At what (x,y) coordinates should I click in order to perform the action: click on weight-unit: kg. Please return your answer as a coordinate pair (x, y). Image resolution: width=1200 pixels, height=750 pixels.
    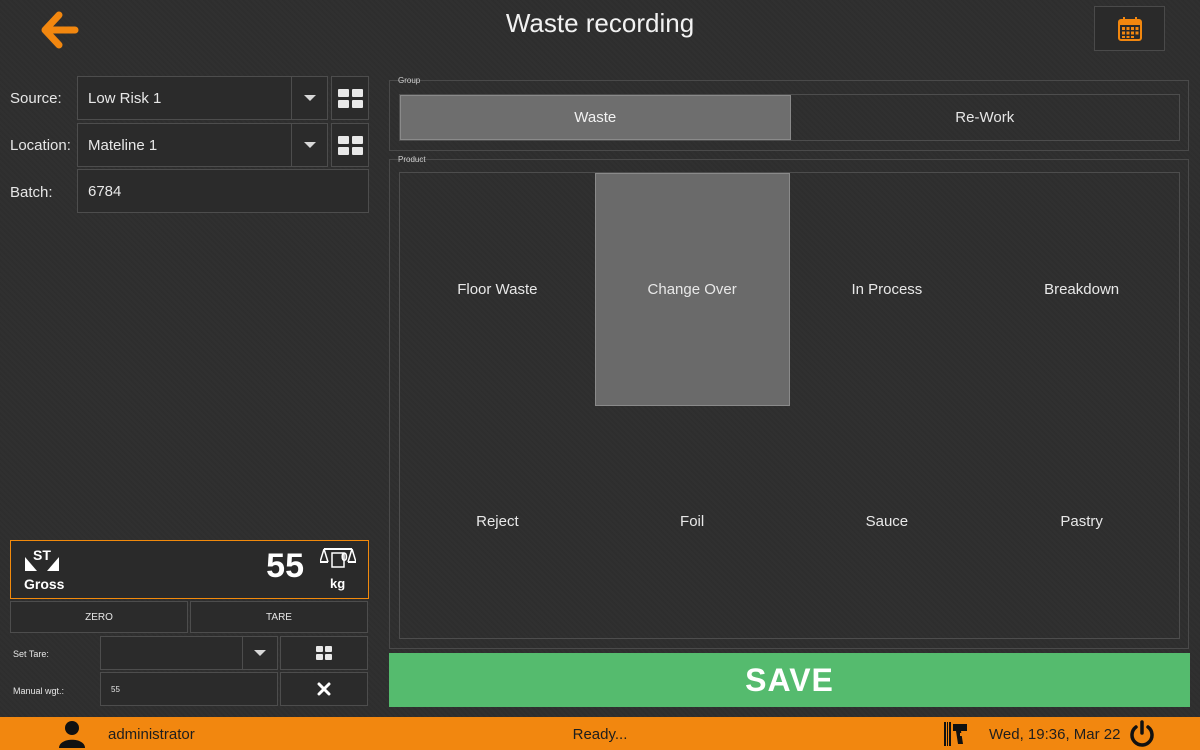
    Looking at the image, I should click on (338, 583).